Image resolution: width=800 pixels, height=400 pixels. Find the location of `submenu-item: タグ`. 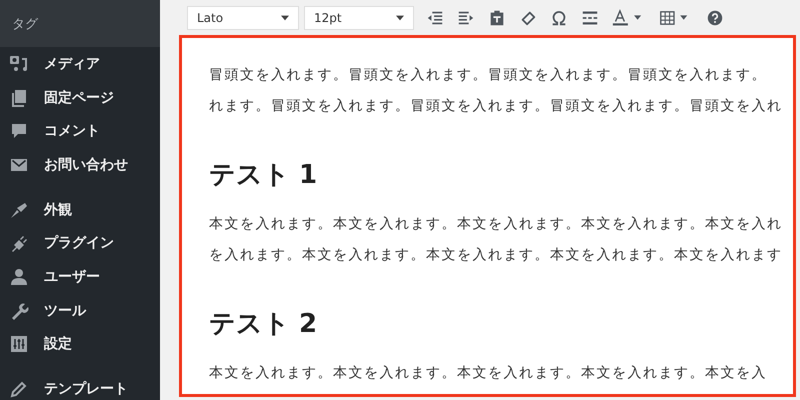

submenu-item: タグ is located at coordinates (86, 24).